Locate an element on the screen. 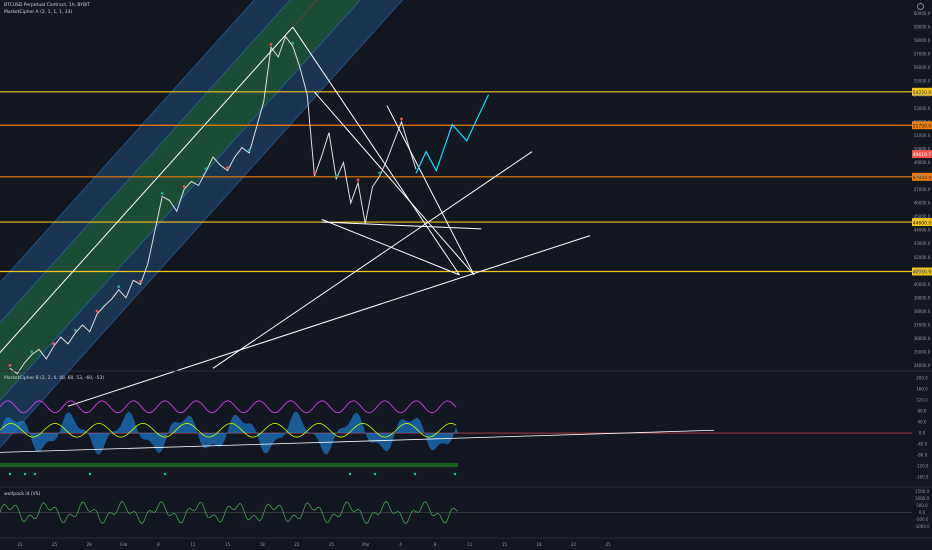 This screenshot has width=932, height=550. price-tick-label: 35000.0 is located at coordinates (922, 352).